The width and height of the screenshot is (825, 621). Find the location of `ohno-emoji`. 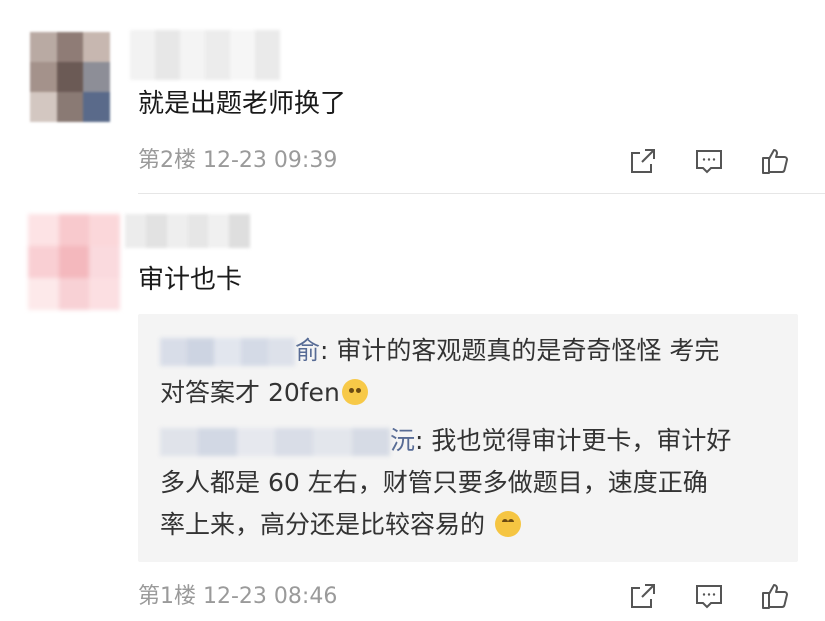

ohno-emoji is located at coordinates (354, 392).